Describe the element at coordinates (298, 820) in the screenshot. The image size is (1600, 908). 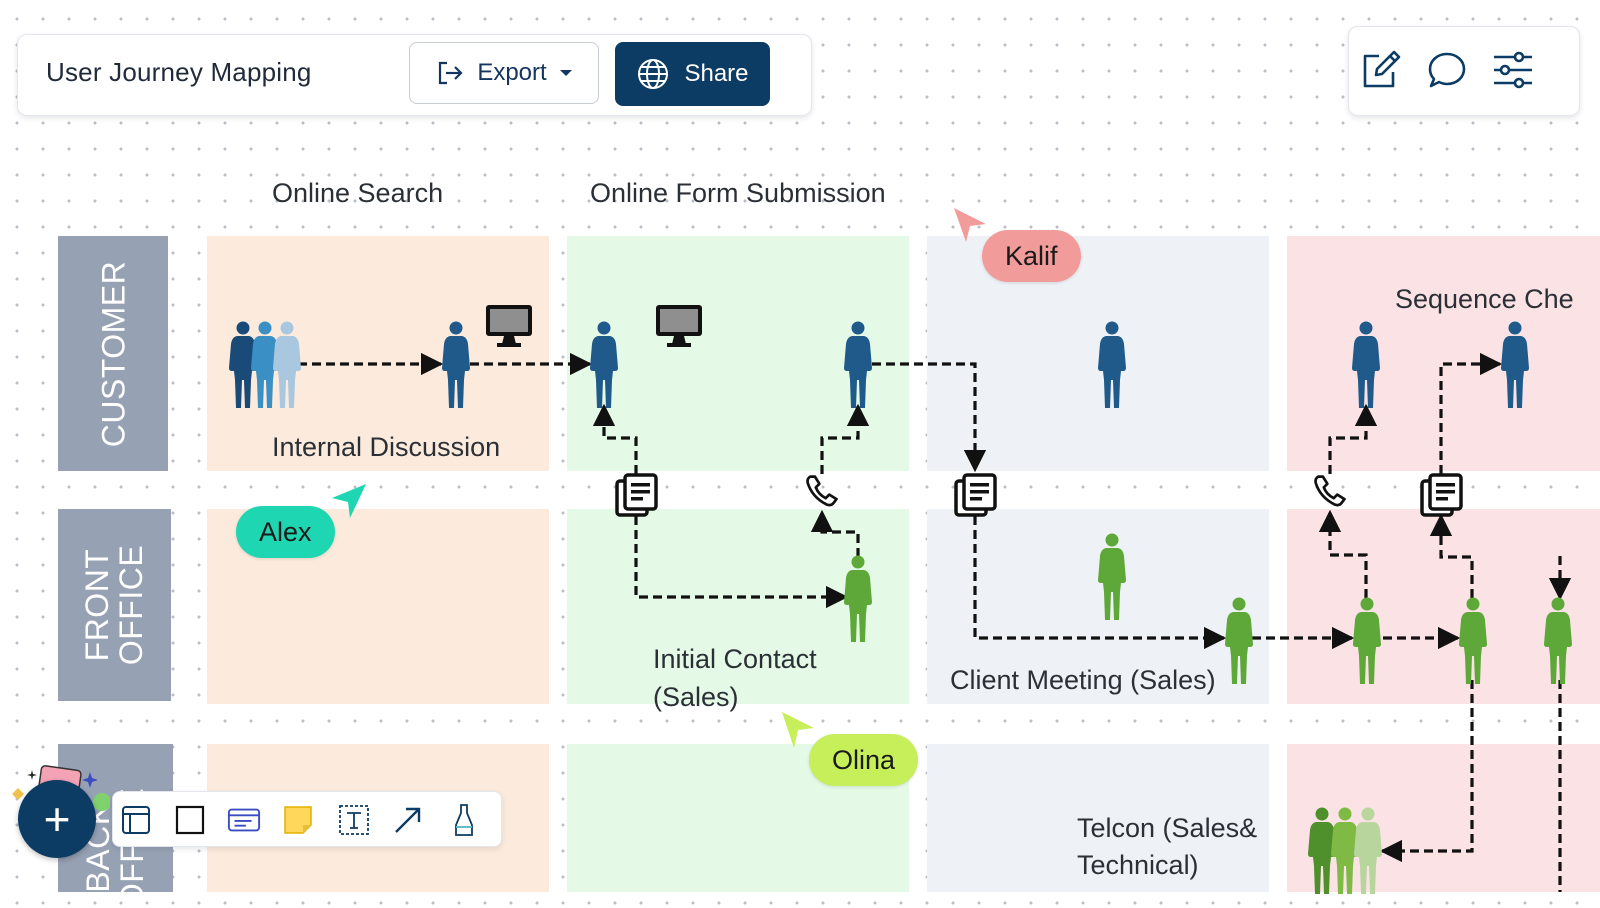
I see `sticky-note-icon` at that location.